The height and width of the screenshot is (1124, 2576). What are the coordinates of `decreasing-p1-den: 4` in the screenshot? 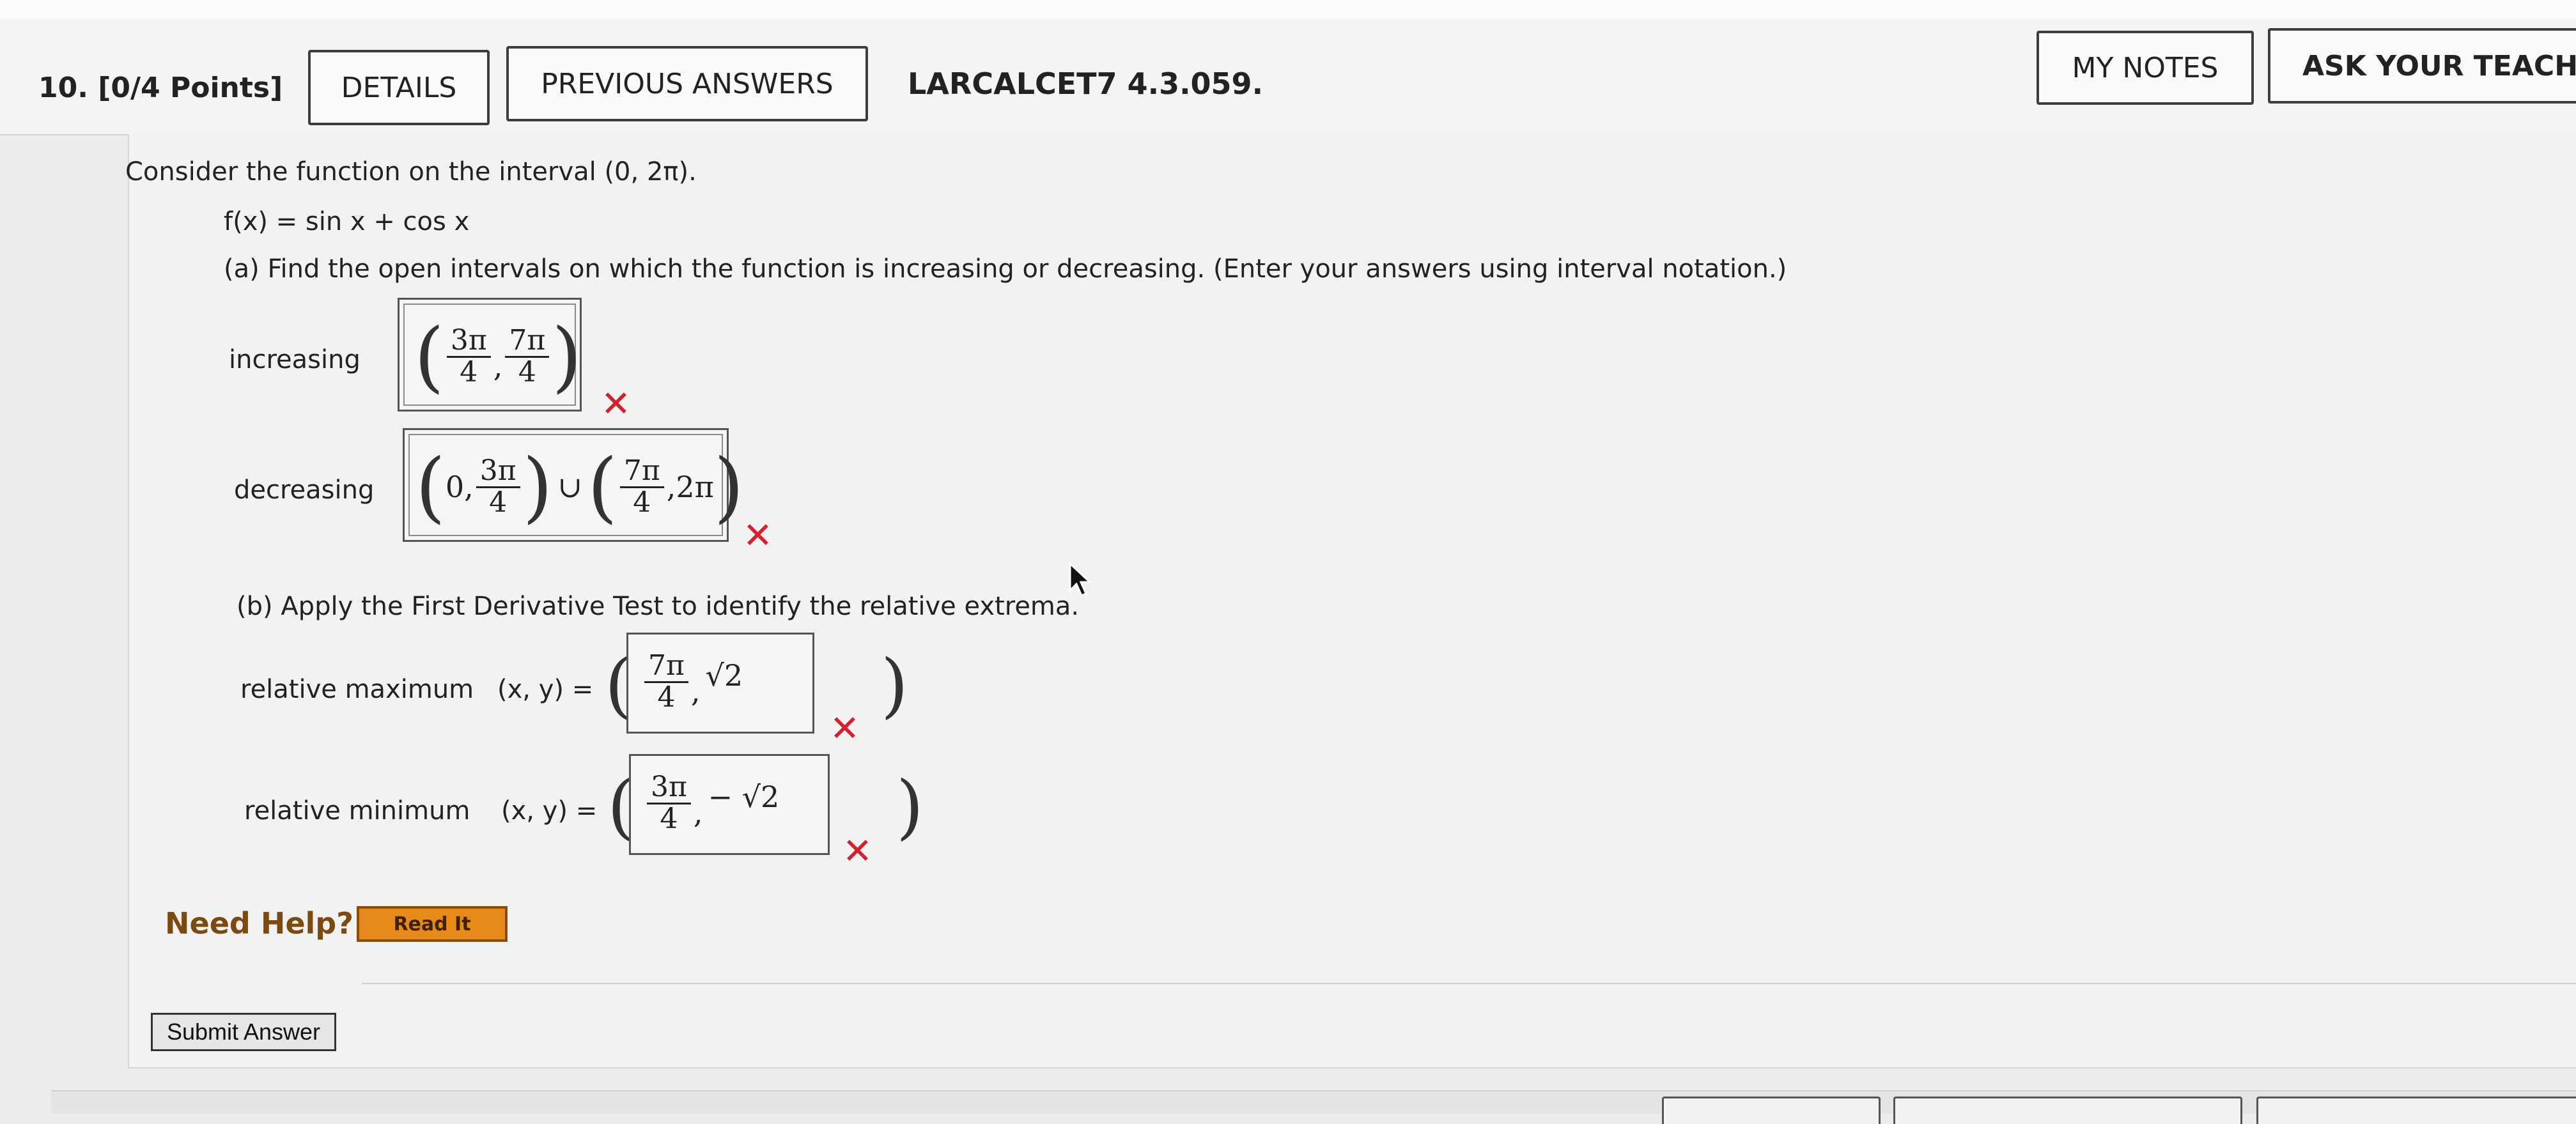 It's located at (498, 502).